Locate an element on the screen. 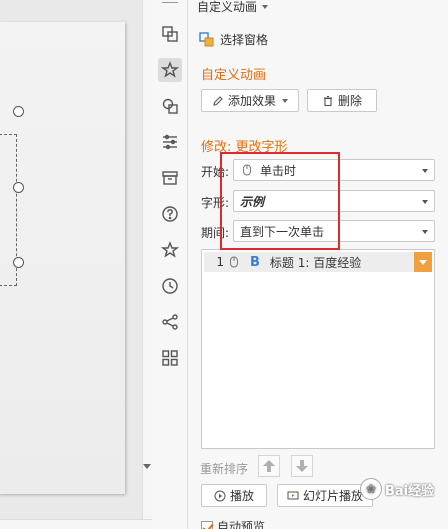 This screenshot has width=448, height=529. reorder-label: 重新排序 is located at coordinates (224, 469).